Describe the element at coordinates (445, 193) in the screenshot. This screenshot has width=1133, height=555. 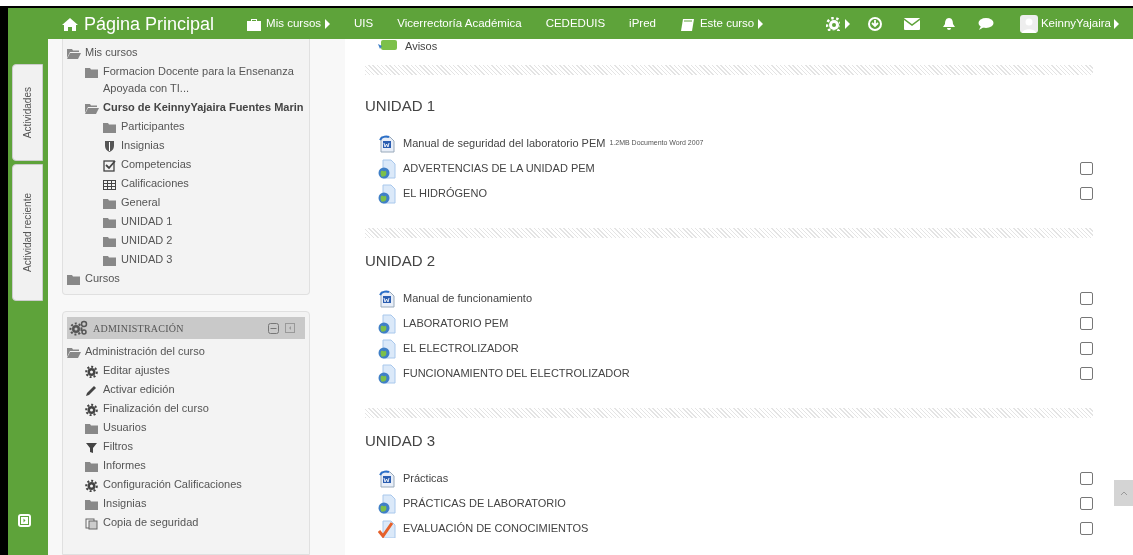
I see `activity-link: EL HIDRÓGENO` at that location.